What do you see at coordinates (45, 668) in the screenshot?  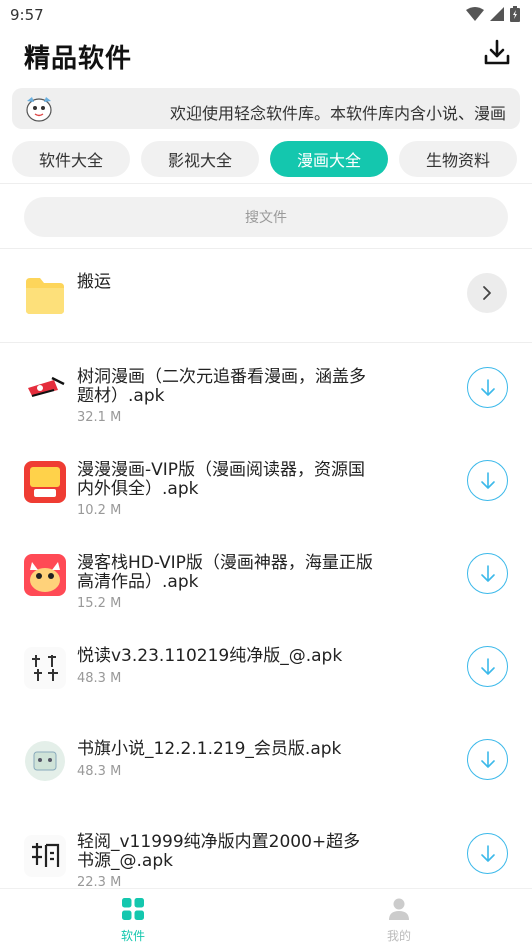 I see `yuedu-app-icon` at bounding box center [45, 668].